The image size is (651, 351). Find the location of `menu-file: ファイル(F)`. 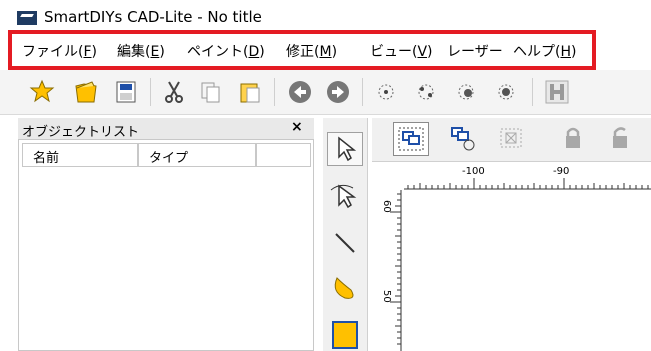

menu-file: ファイル(F) is located at coordinates (59, 51).